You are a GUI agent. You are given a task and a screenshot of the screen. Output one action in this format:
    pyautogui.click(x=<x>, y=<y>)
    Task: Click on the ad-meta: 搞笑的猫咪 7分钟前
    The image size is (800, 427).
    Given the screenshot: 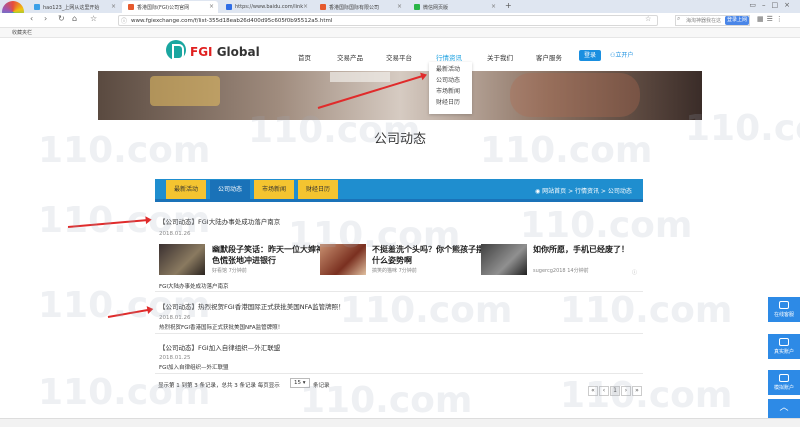 What is the action you would take?
    pyautogui.click(x=394, y=271)
    